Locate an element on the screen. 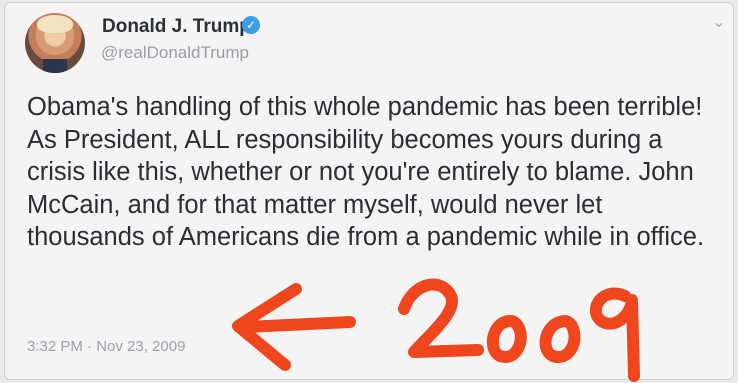 The image size is (738, 383). tweet-timestamp: 3:32 PM · Nov 23, 2009 is located at coordinates (106, 346).